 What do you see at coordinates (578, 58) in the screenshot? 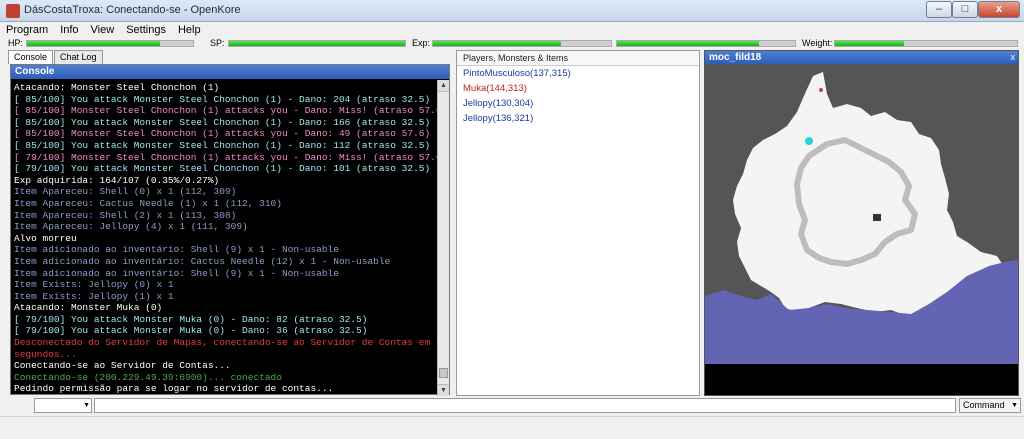
I see `entities-header: Players, Monsters & Items` at bounding box center [578, 58].